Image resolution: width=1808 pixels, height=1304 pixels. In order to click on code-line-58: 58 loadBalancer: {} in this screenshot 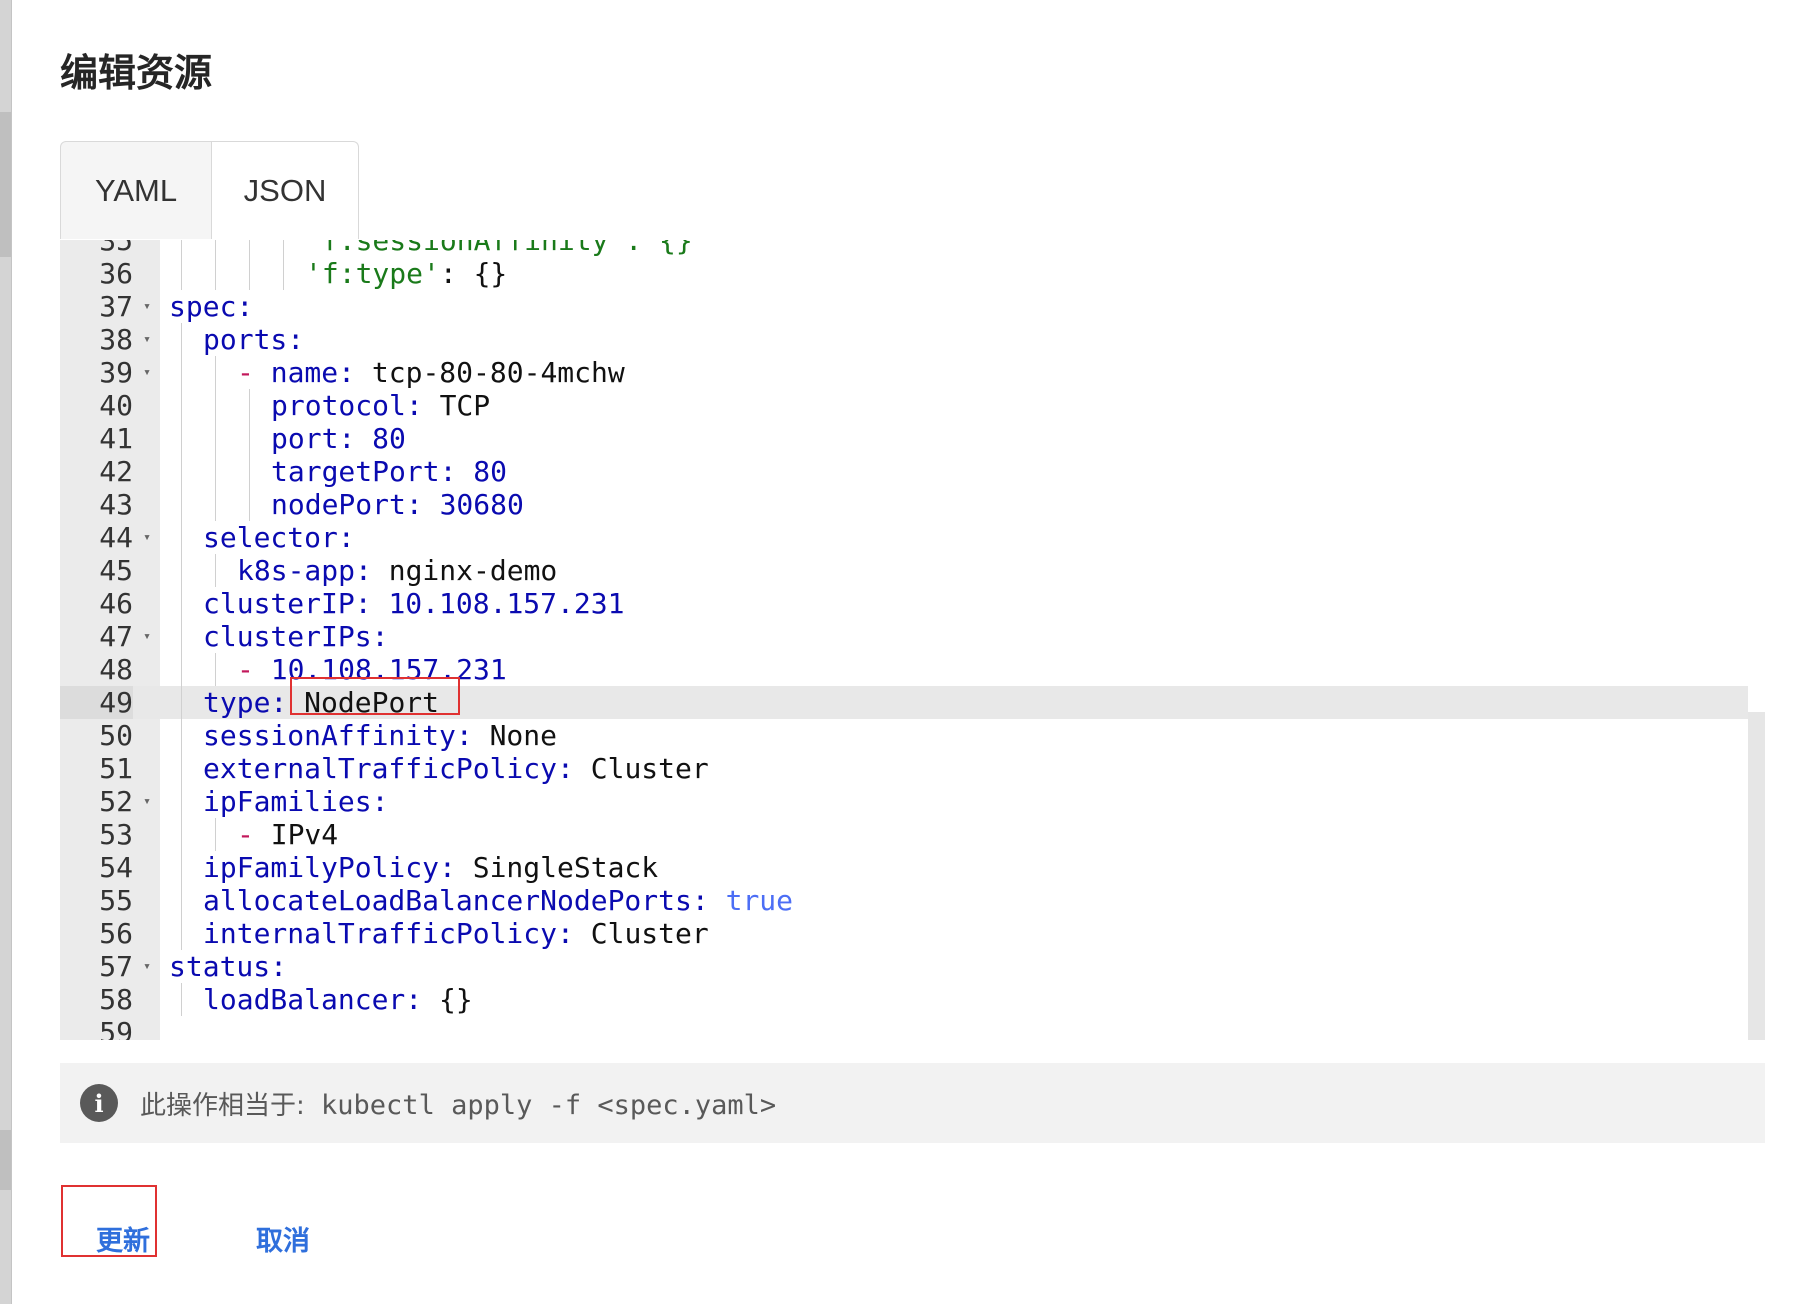, I will do `click(904, 999)`.